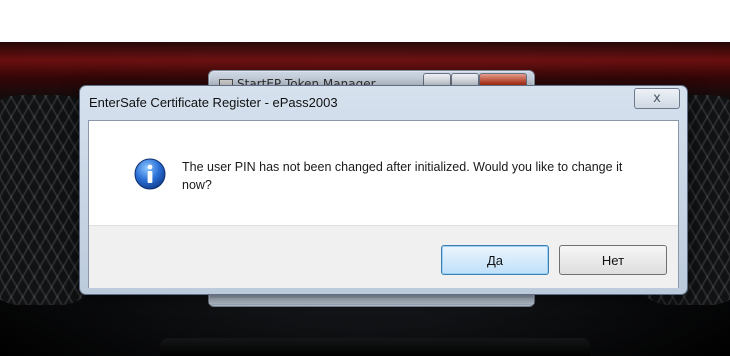 Image resolution: width=730 pixels, height=356 pixels. I want to click on dialog-close-button: x, so click(657, 98).